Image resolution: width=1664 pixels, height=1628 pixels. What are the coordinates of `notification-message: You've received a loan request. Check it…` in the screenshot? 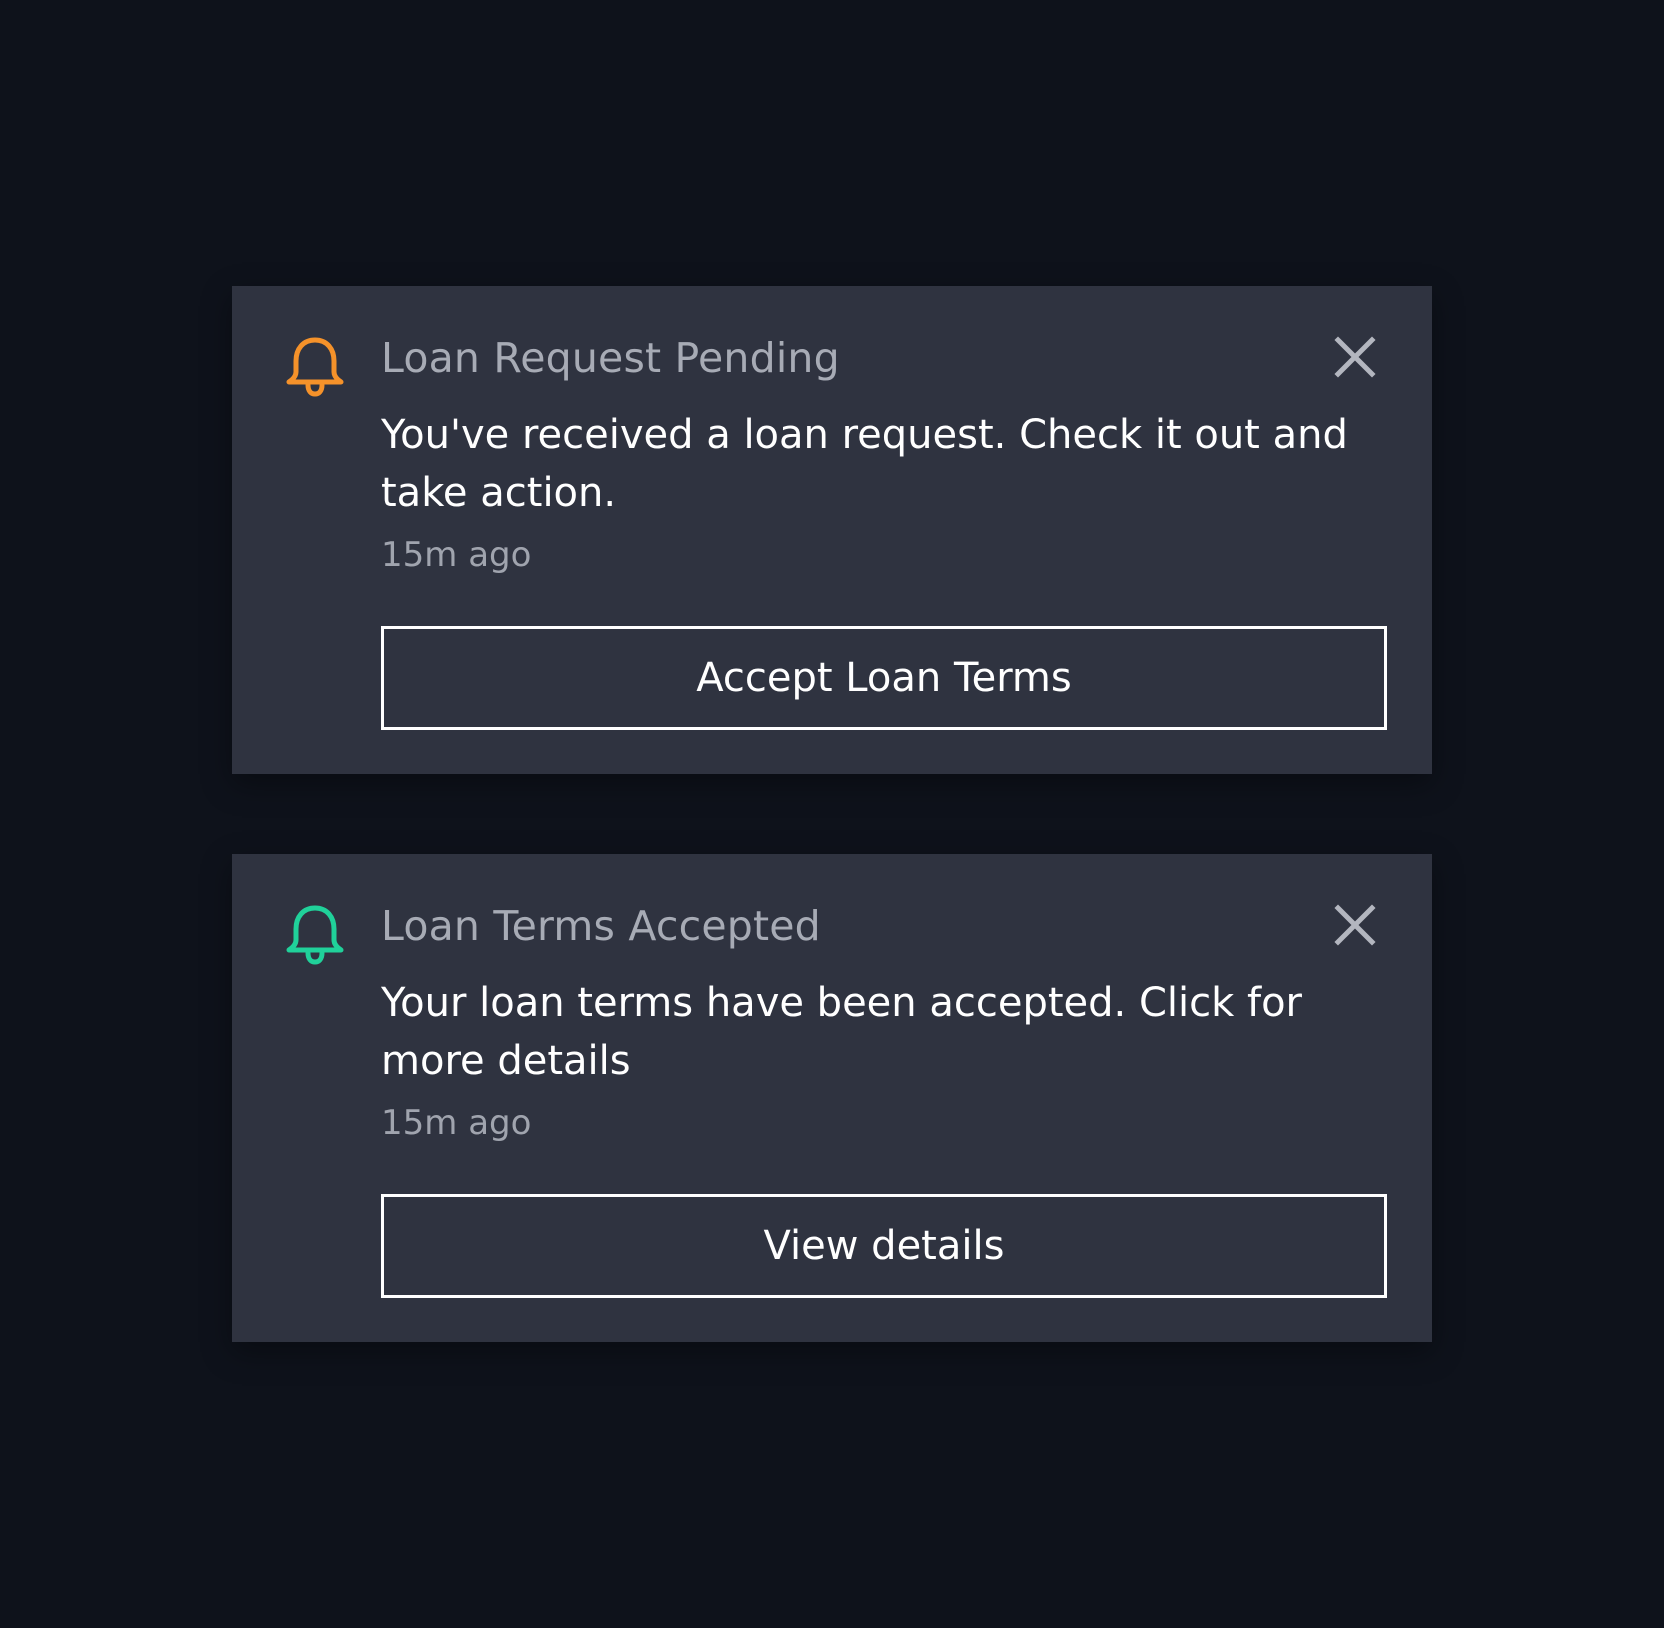 It's located at (864, 464).